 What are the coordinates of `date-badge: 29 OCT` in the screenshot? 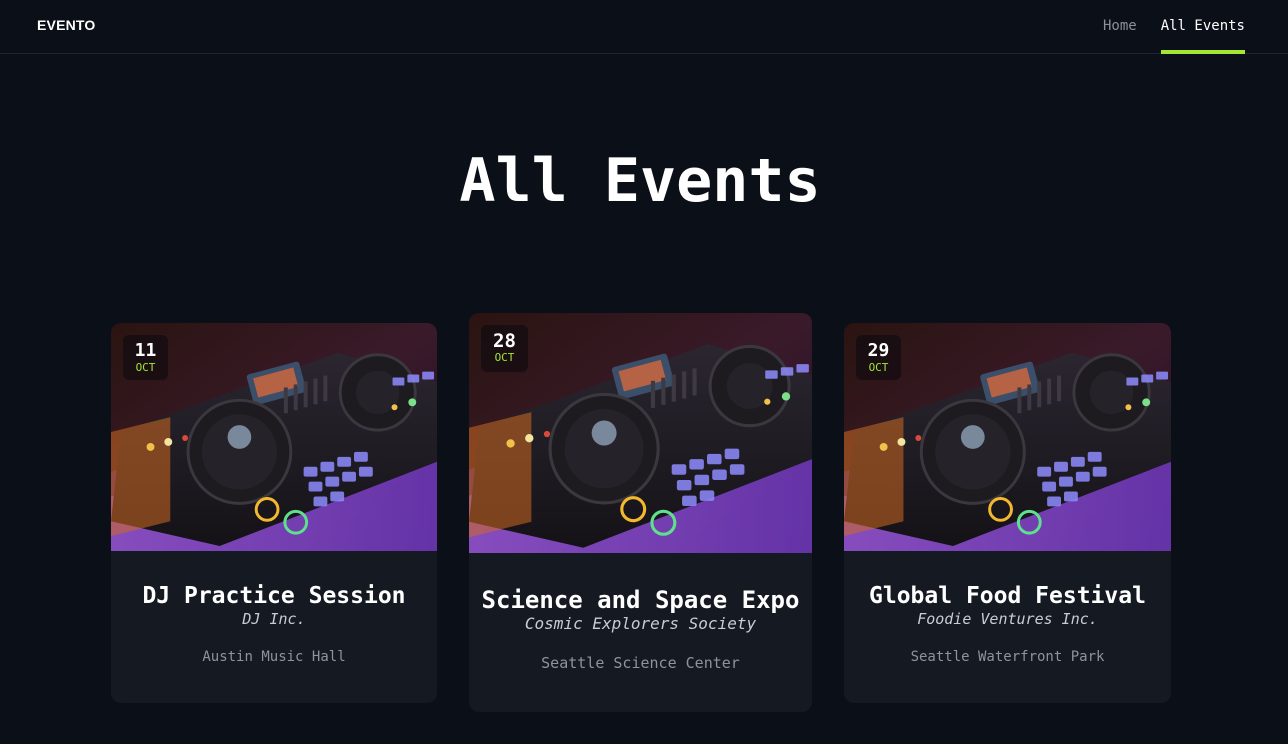 It's located at (878, 357).